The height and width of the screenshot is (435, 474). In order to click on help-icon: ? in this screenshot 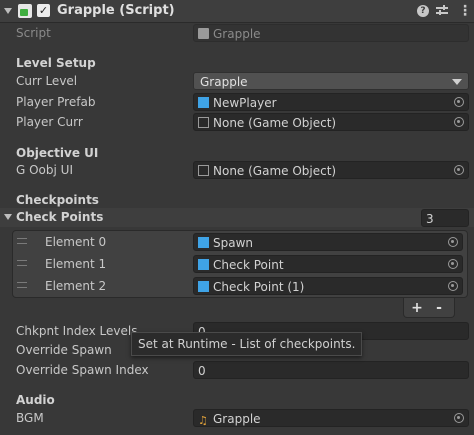, I will do `click(423, 11)`.